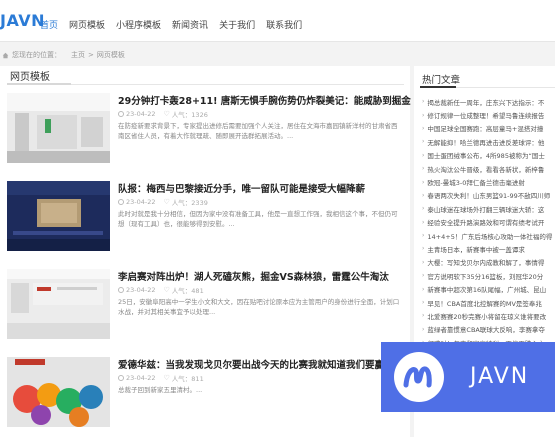 The height and width of the screenshot is (437, 555). Describe the element at coordinates (438, 87) in the screenshot. I see `sidebar-divider-accent` at that location.